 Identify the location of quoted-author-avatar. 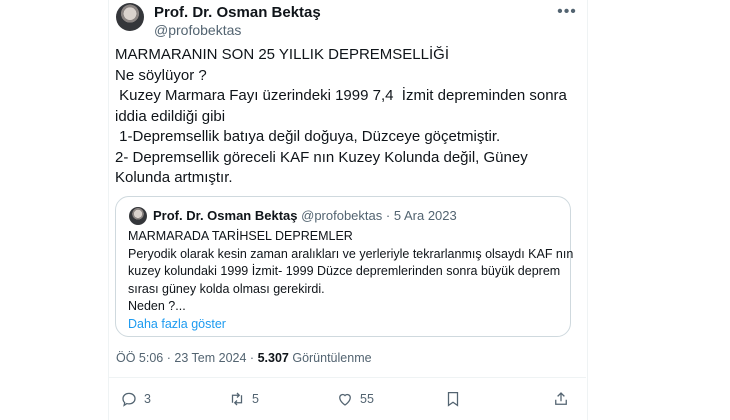
(138, 216).